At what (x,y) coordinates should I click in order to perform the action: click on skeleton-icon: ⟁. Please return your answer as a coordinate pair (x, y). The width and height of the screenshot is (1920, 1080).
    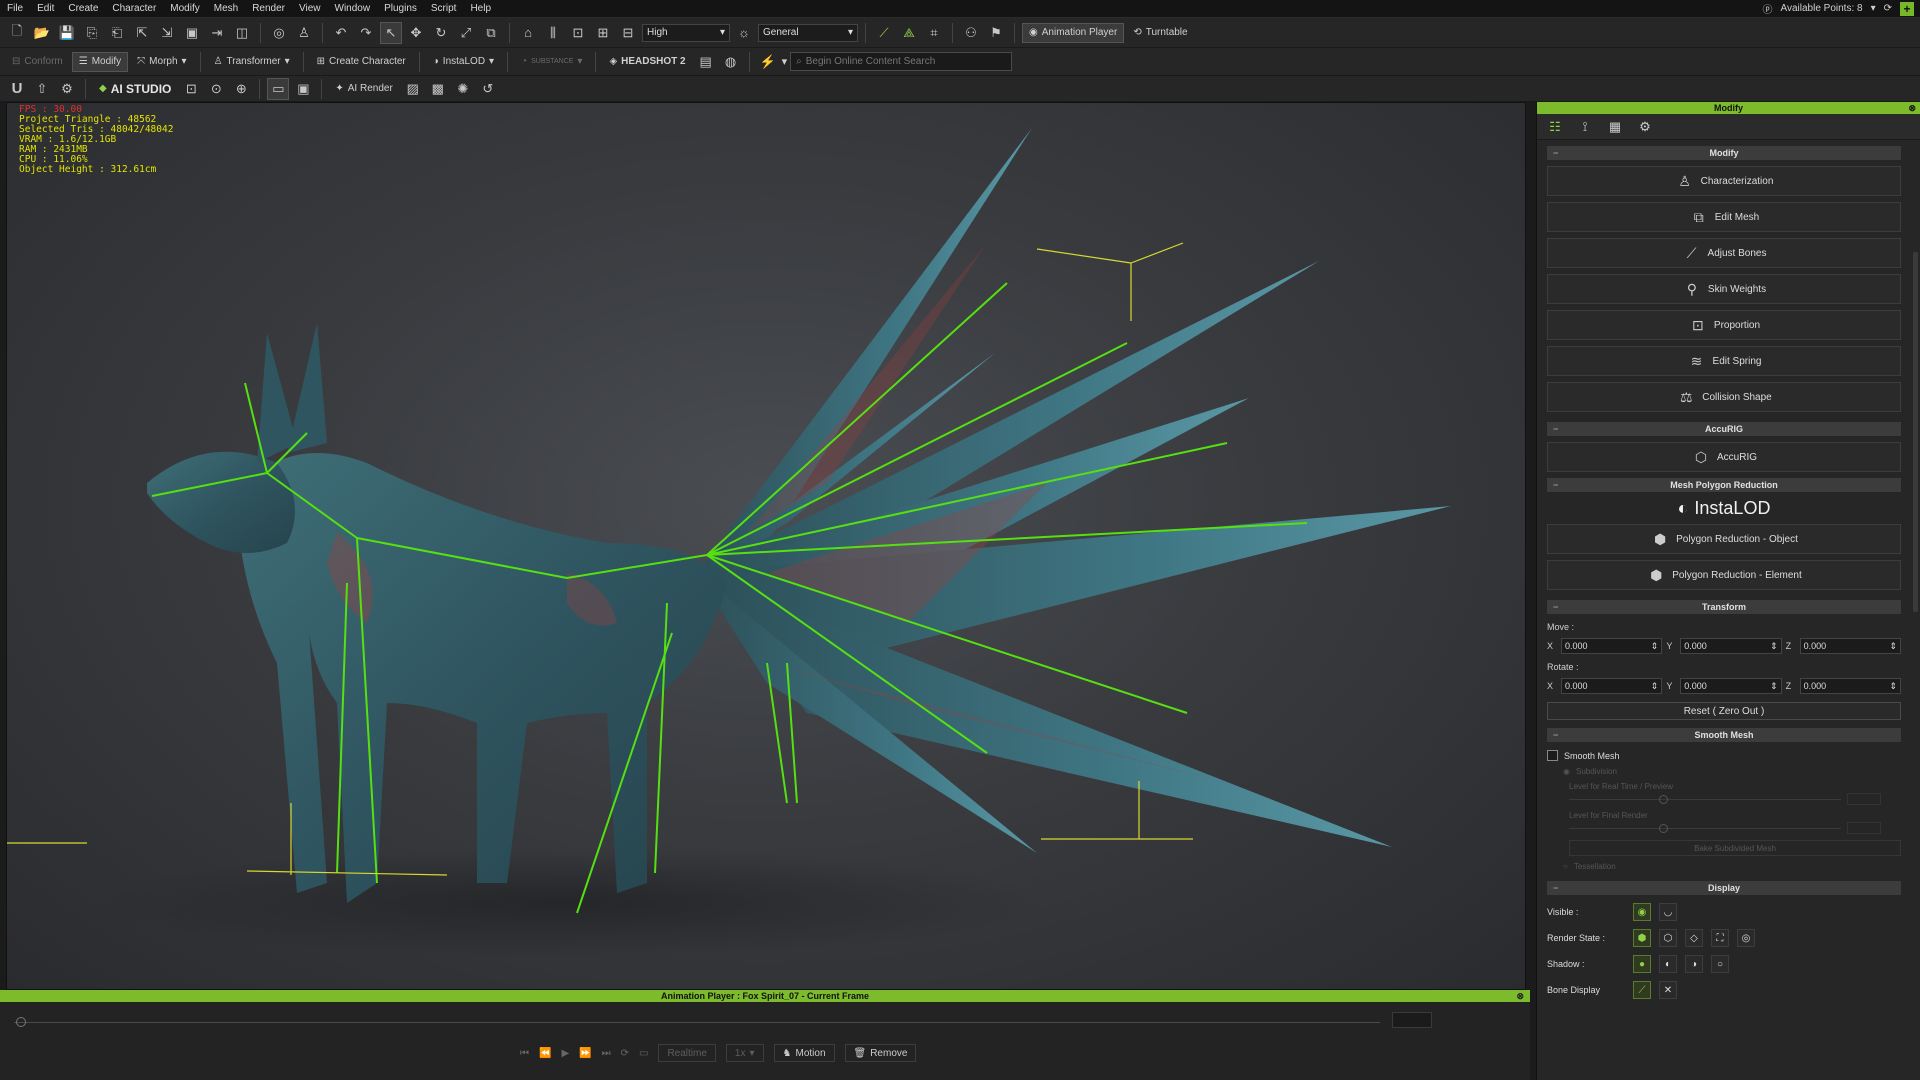
    Looking at the image, I should click on (909, 33).